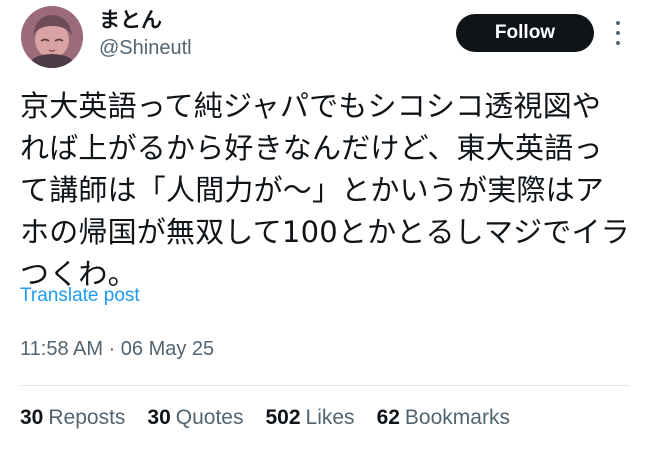 This screenshot has height=450, width=650. Describe the element at coordinates (80, 296) in the screenshot. I see `translate-post-link: Translate post` at that location.